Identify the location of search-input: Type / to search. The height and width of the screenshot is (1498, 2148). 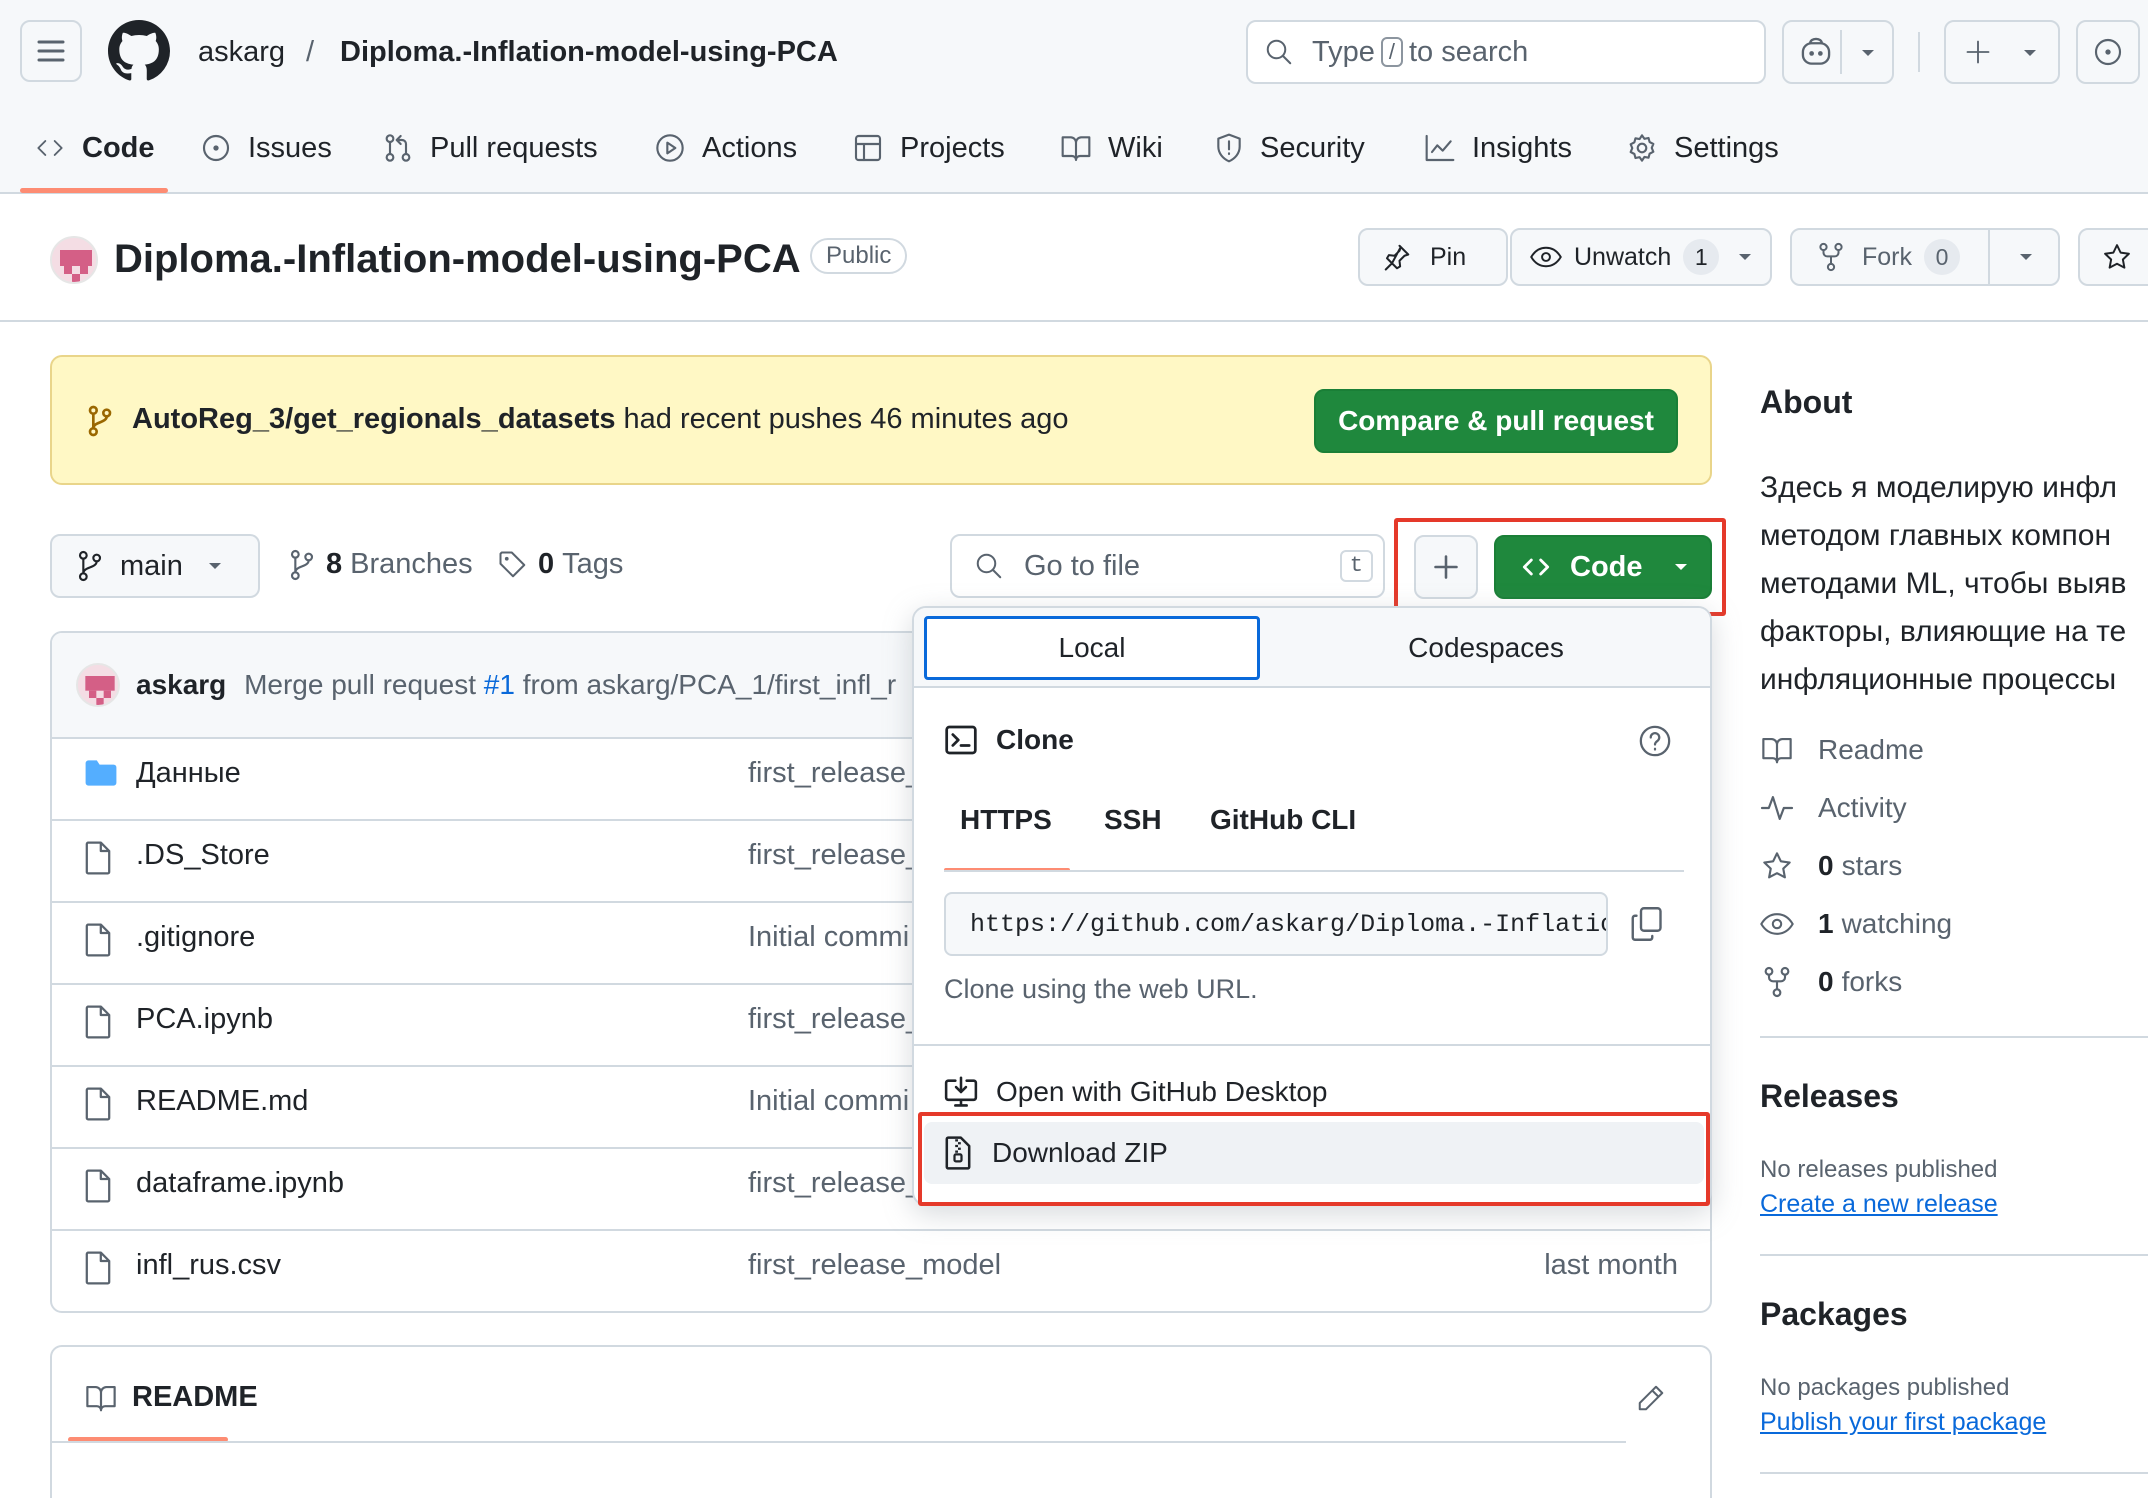
(1506, 52).